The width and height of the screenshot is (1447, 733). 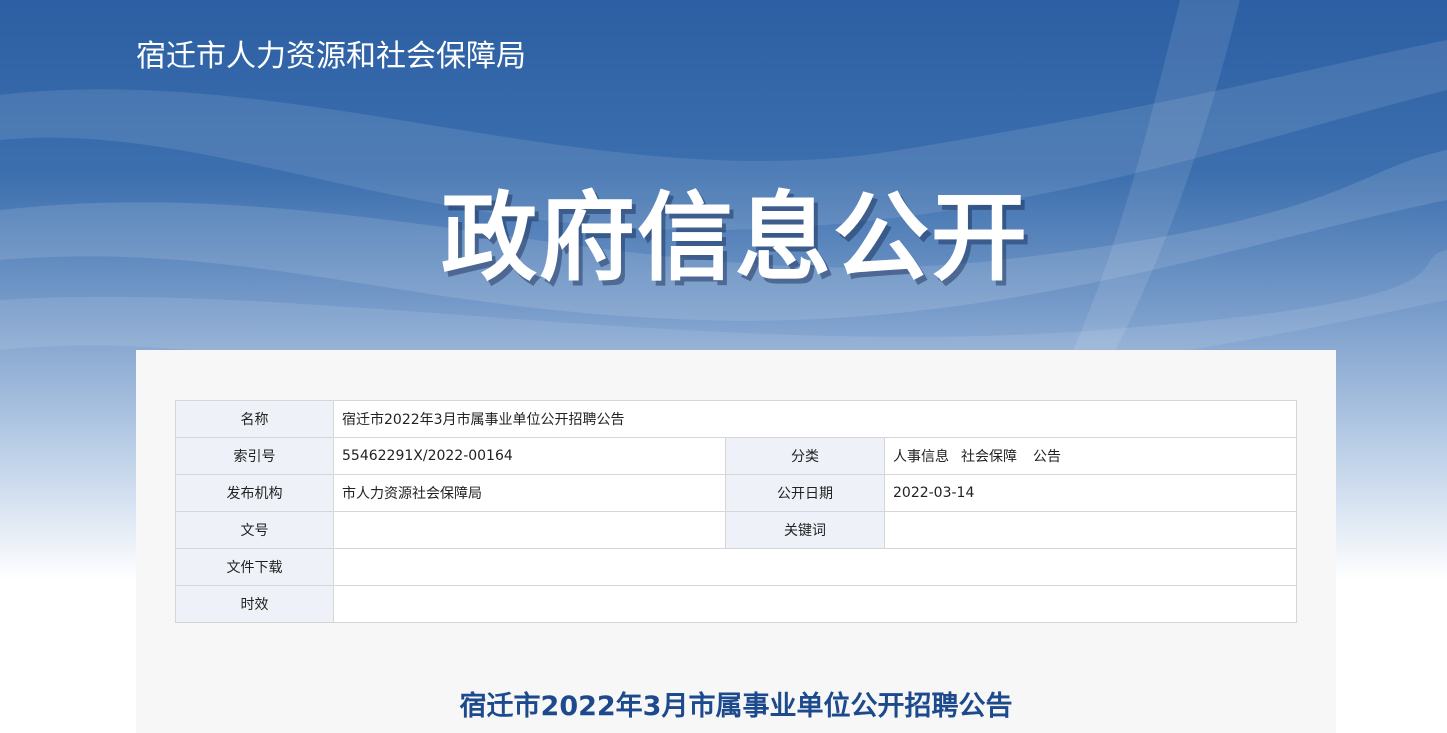 What do you see at coordinates (254, 456) in the screenshot?
I see `index-label: 索引号` at bounding box center [254, 456].